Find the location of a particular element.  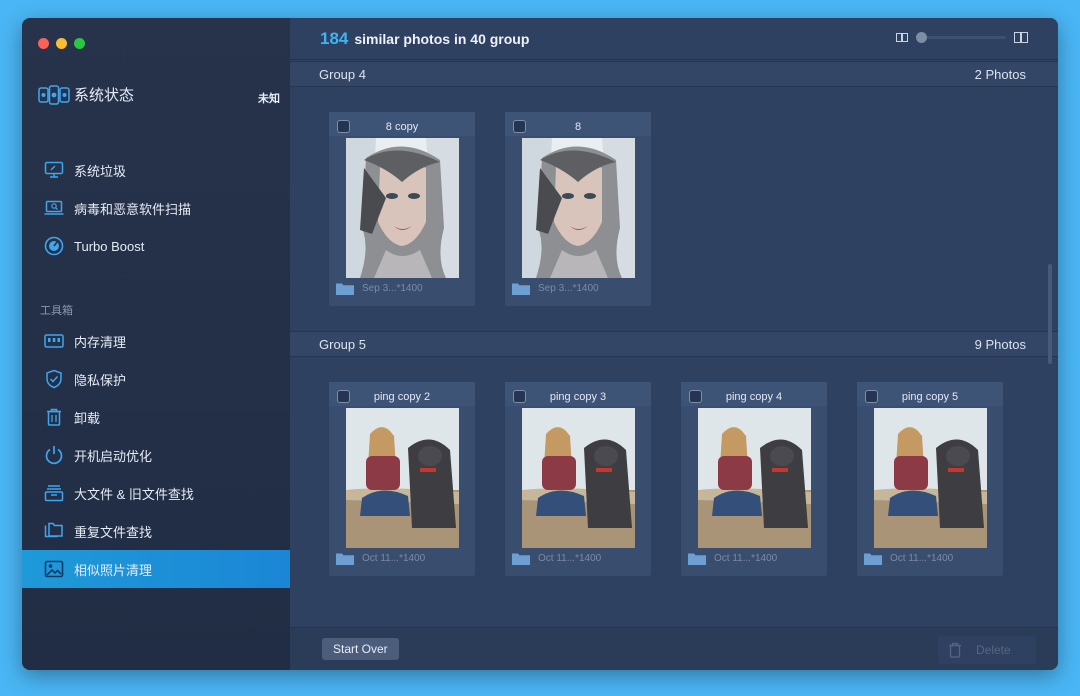

system-status-header: 系统状态 is located at coordinates (86, 94).